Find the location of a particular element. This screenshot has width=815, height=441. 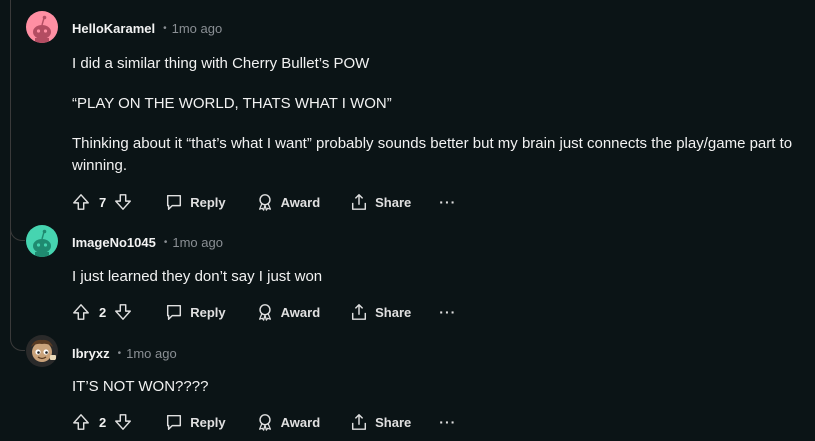

author-name: Ibryxz is located at coordinates (91, 353).